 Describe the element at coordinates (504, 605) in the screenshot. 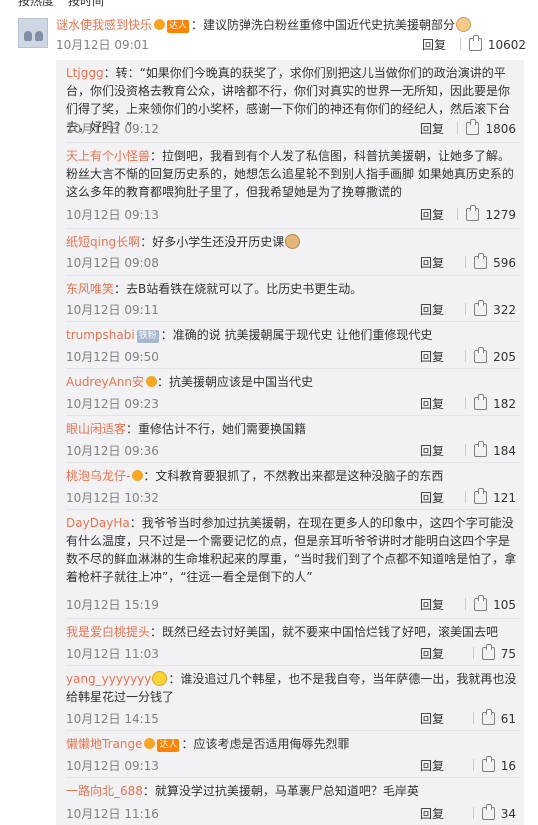

I see `like-count: 105` at that location.